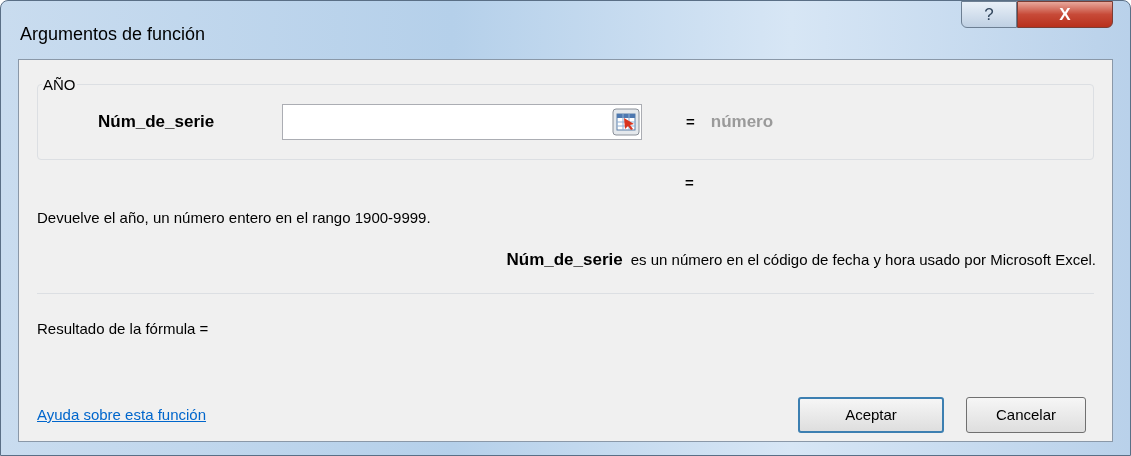 This screenshot has width=1131, height=456. Describe the element at coordinates (234, 217) in the screenshot. I see `function-description: Devuelve el año, un número entero en el rango 1900-9999.` at that location.